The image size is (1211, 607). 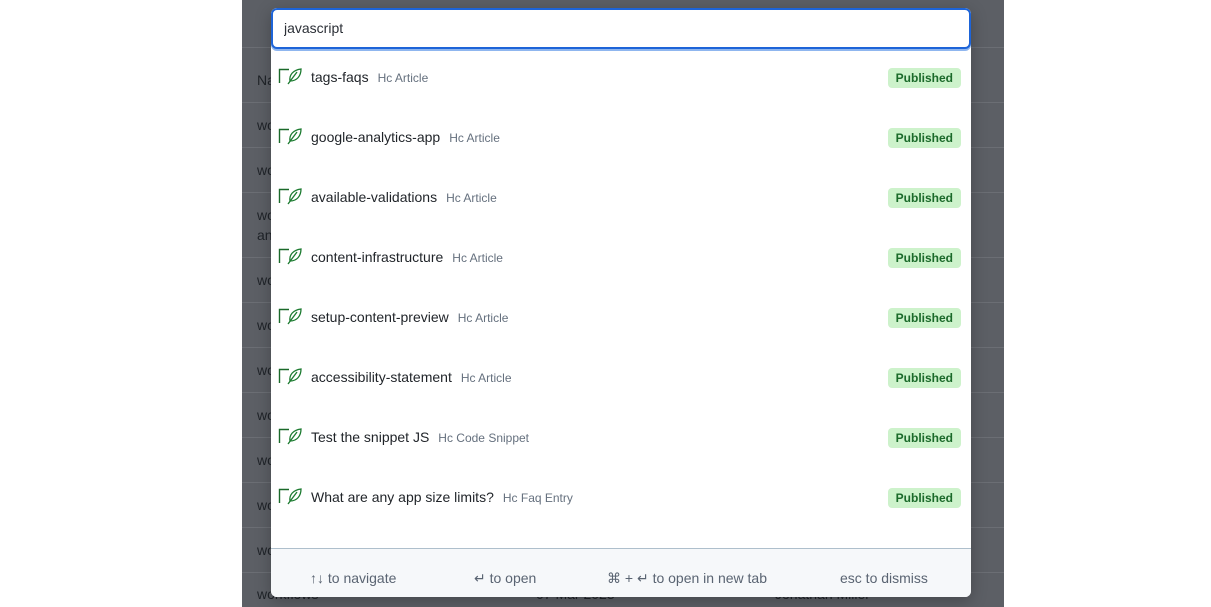 What do you see at coordinates (377, 257) in the screenshot?
I see `result-title-text: content-infrastructure` at bounding box center [377, 257].